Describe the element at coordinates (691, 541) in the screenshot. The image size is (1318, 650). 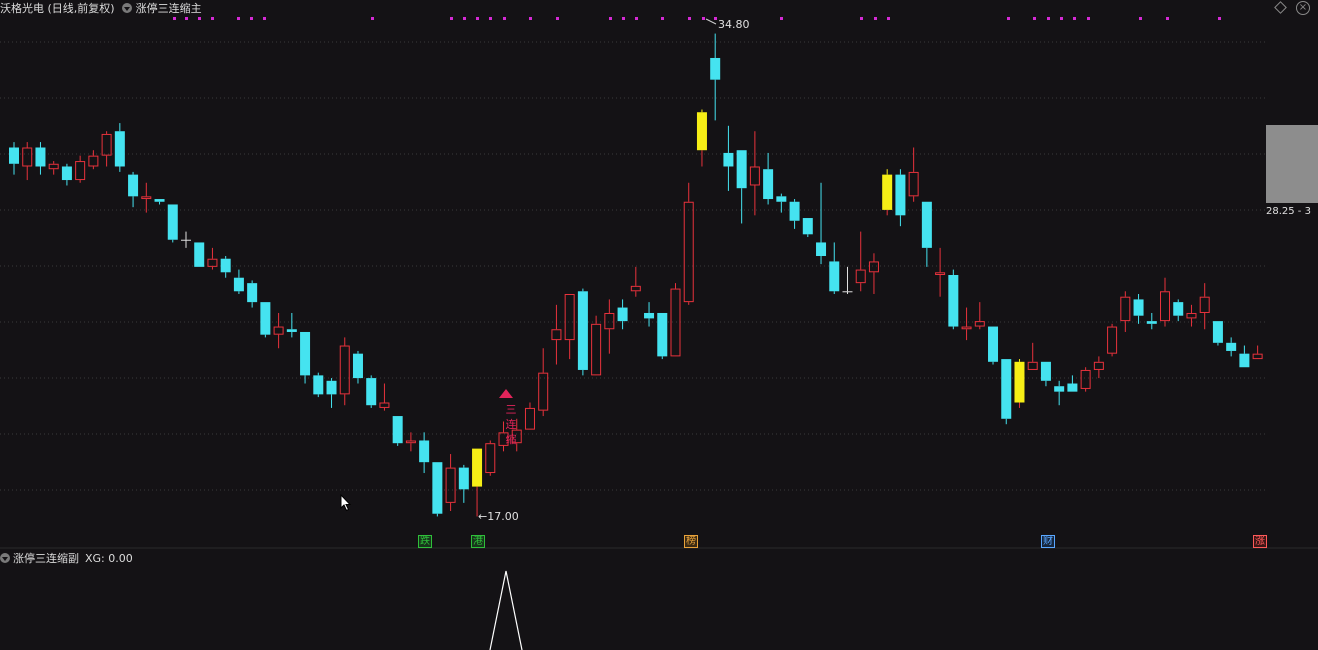
I see `event-tag: 榜` at that location.